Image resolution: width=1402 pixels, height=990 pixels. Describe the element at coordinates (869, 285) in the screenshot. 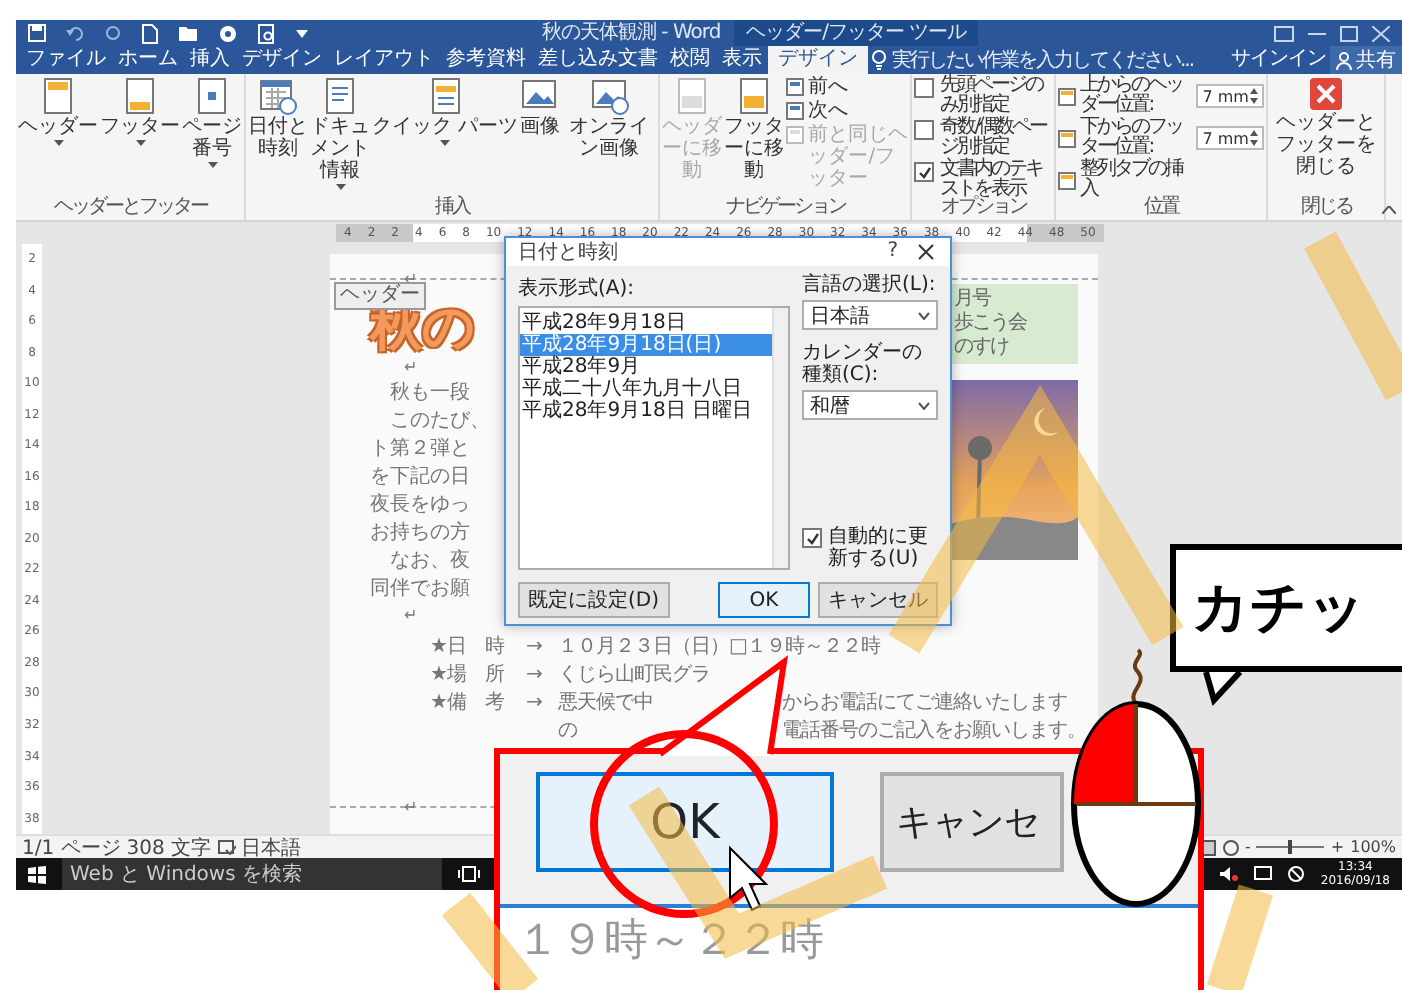

I see `field-label: 言語の選択(L):` at that location.